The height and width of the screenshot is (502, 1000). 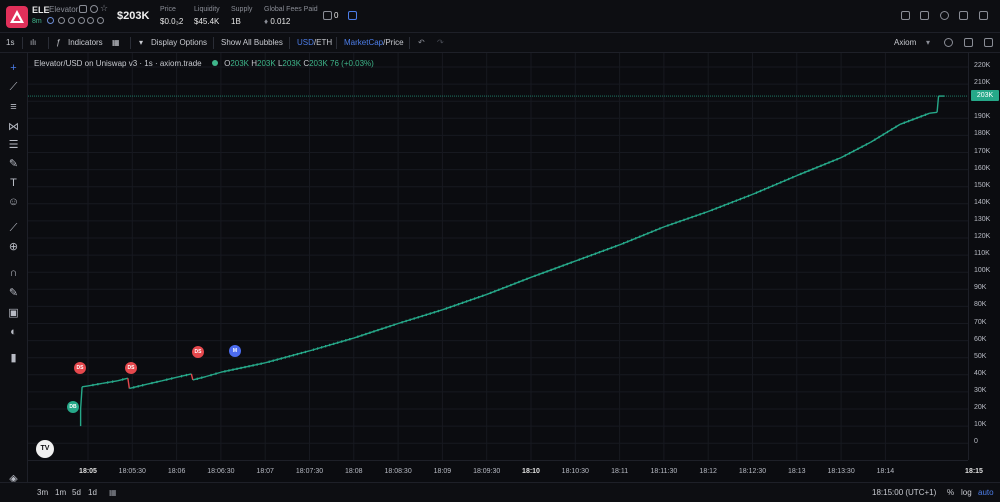 What do you see at coordinates (980, 322) in the screenshot?
I see `y-tick-label: 70K` at bounding box center [980, 322].